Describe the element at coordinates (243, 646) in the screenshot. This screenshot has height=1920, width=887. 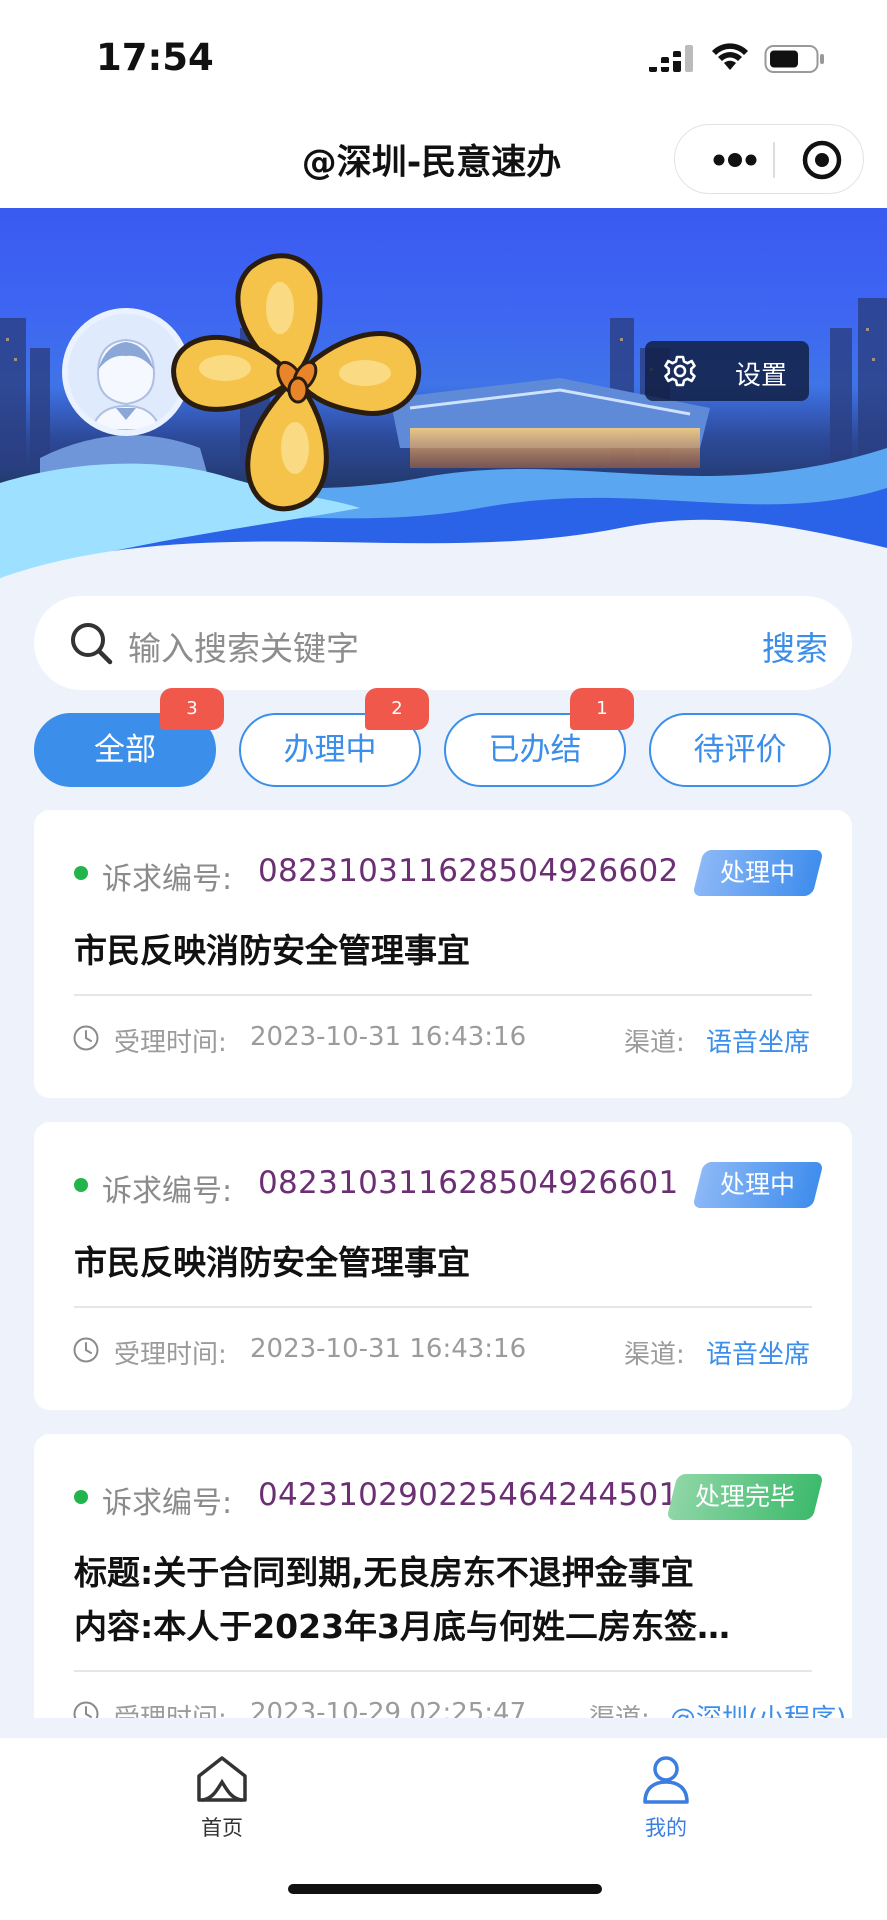
I see `search-input: 输入搜索关键字` at that location.